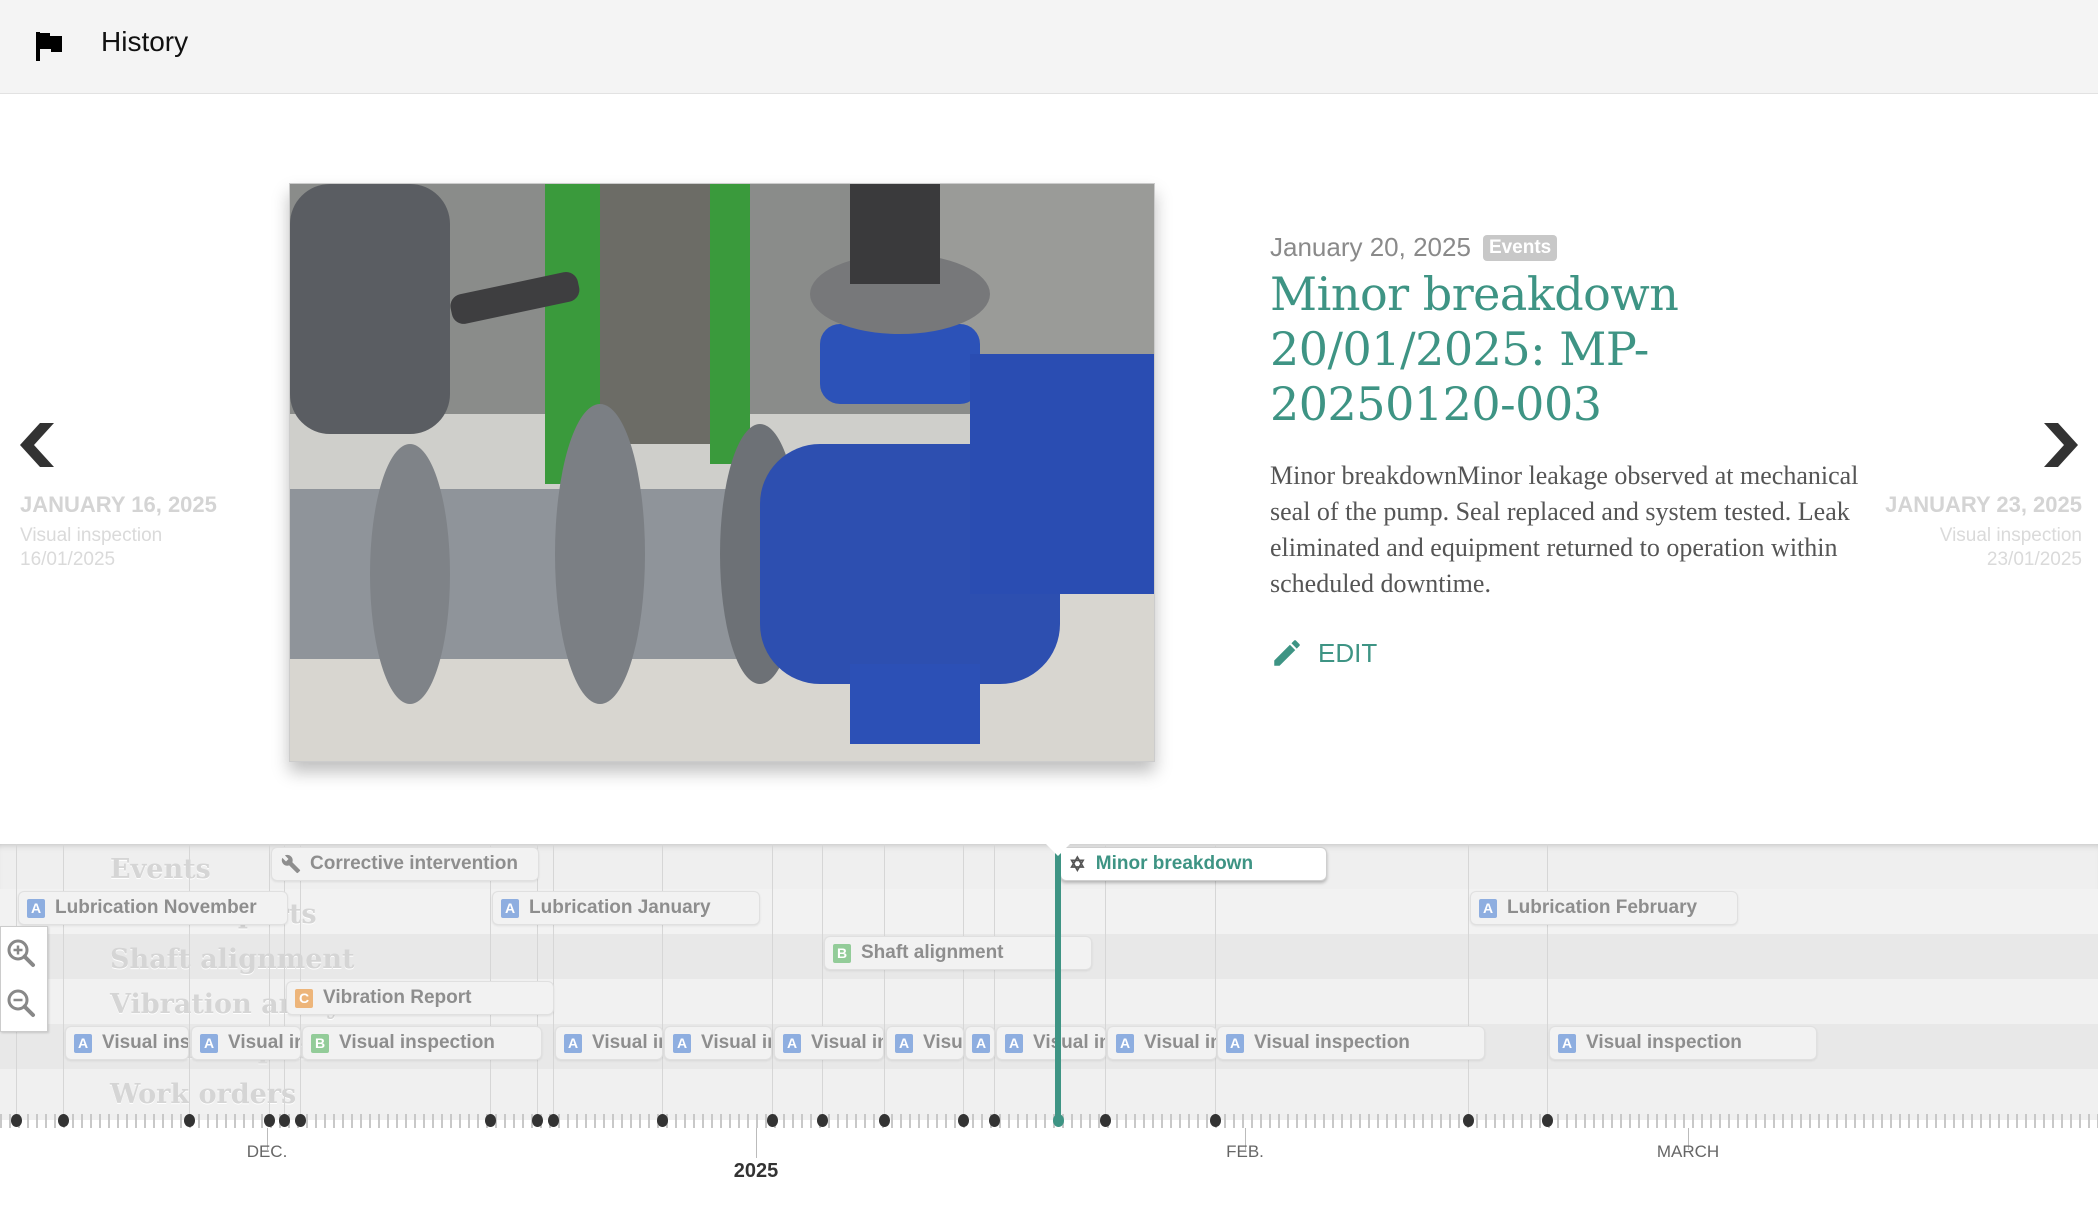 This screenshot has height=1228, width=2098. I want to click on edit-button: EDIT, so click(1570, 653).